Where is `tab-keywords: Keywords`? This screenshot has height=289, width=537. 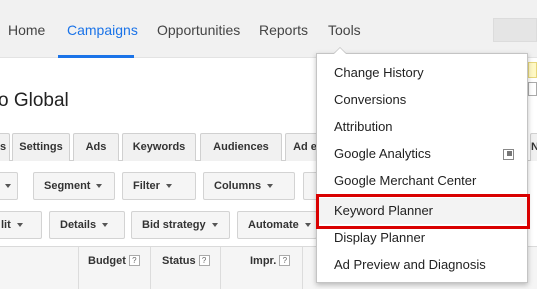
tab-keywords: Keywords is located at coordinates (159, 147).